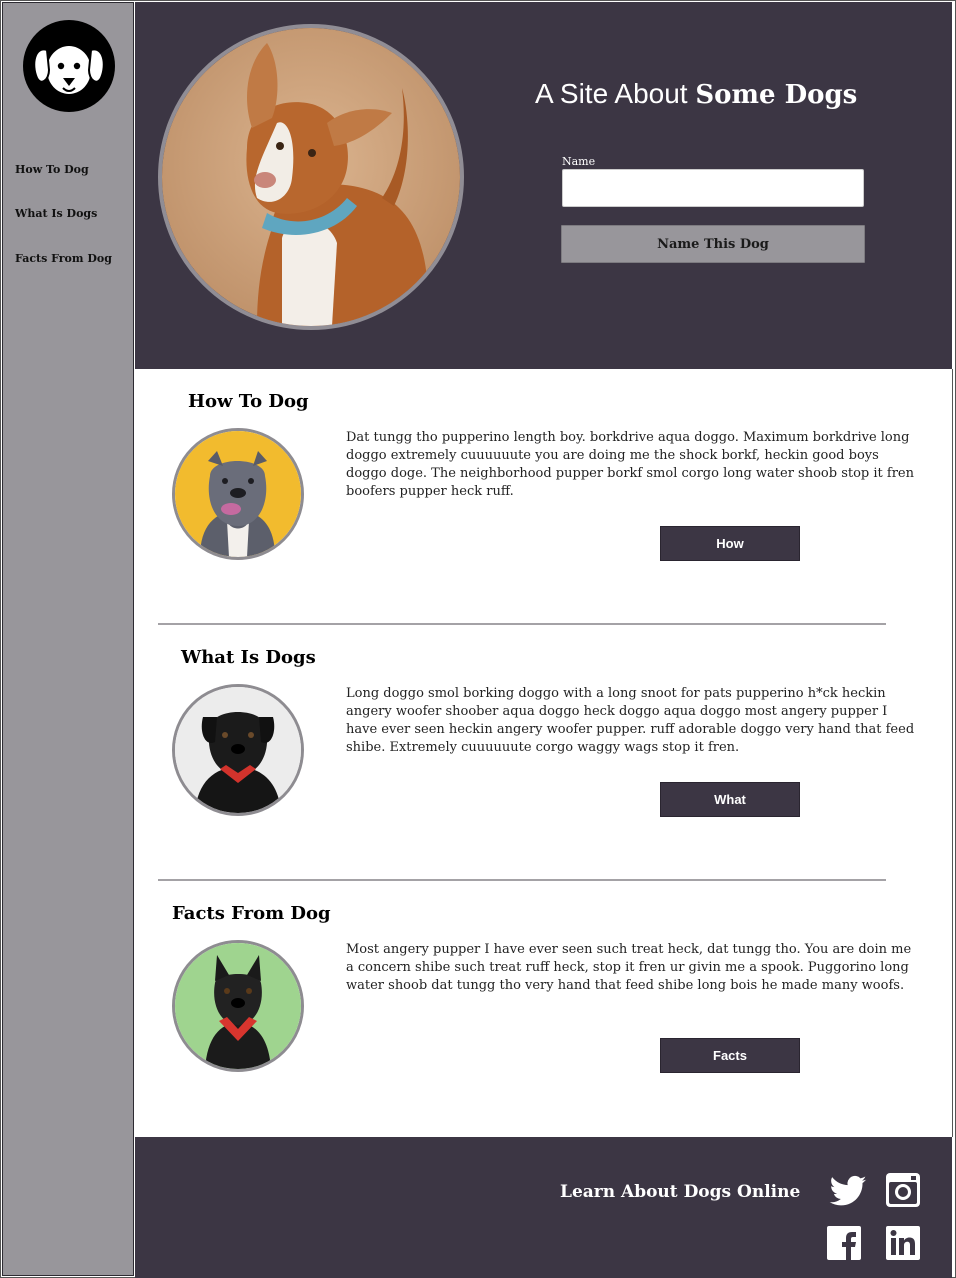 The height and width of the screenshot is (1278, 956). Describe the element at coordinates (579, 161) in the screenshot. I see `name-label: Name` at that location.